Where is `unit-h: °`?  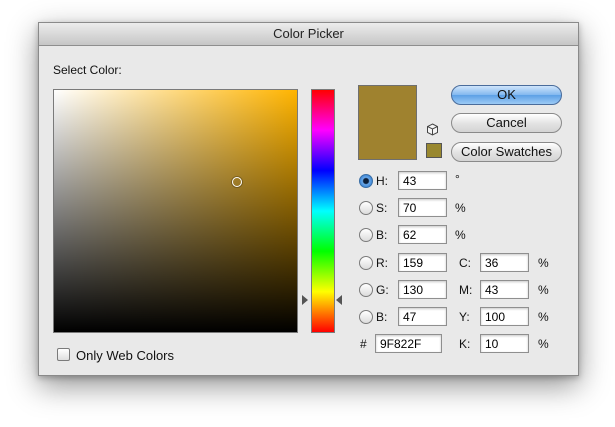 unit-h: ° is located at coordinates (457, 179).